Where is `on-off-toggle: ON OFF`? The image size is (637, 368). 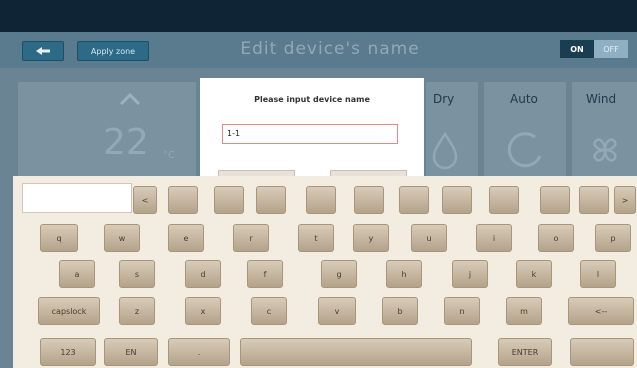 on-off-toggle: ON OFF is located at coordinates (594, 49).